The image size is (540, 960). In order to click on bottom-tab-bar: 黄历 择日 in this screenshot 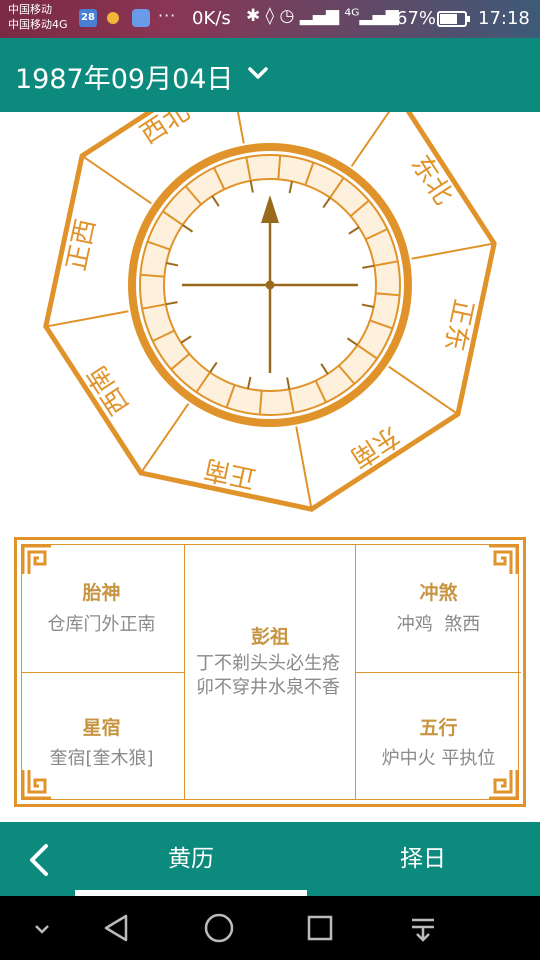, I will do `click(270, 859)`.